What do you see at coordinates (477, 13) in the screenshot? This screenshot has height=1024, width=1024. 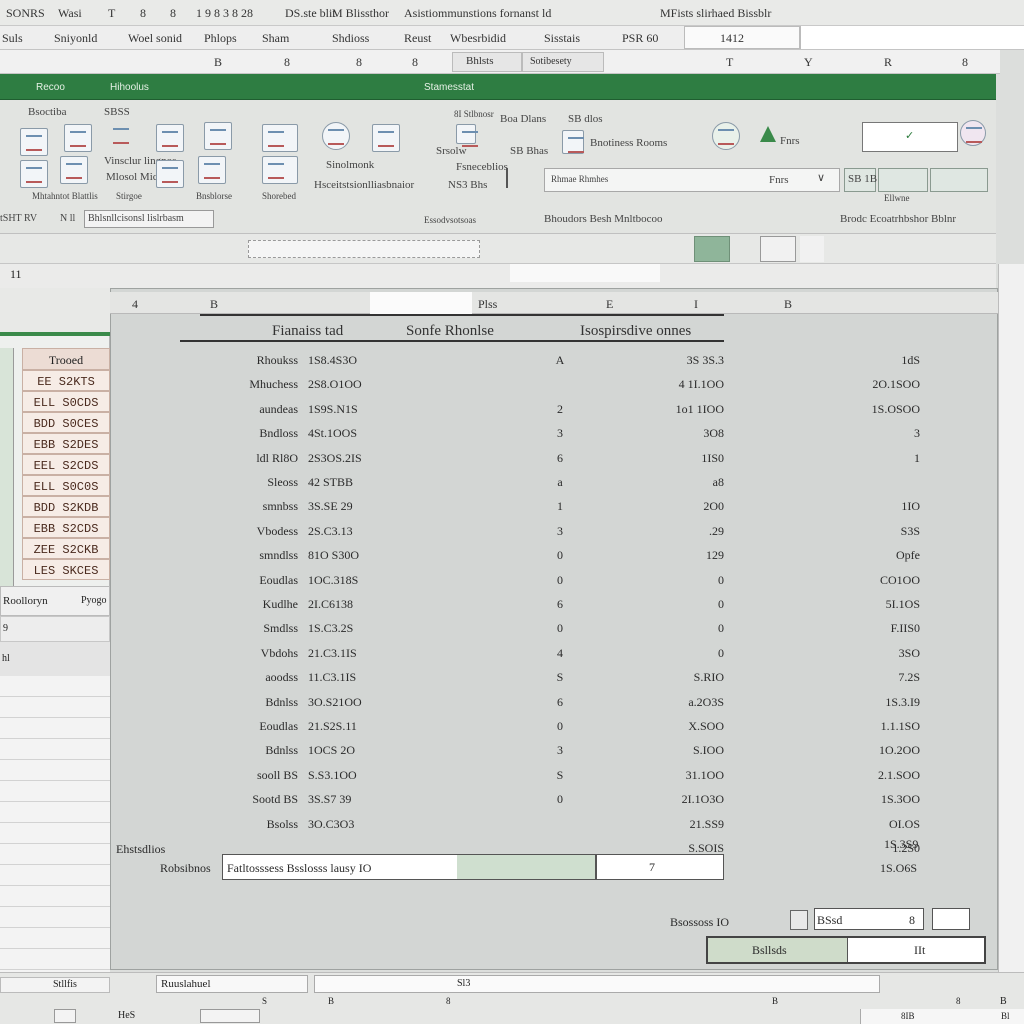 I see `menu-item-asist: Asistiommunstions fornanst ld` at bounding box center [477, 13].